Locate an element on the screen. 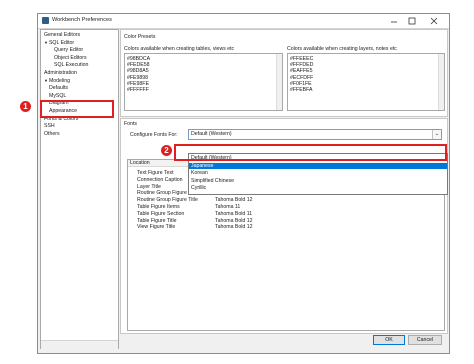  dropdown-option: Simplified Chinese is located at coordinates (318, 181).